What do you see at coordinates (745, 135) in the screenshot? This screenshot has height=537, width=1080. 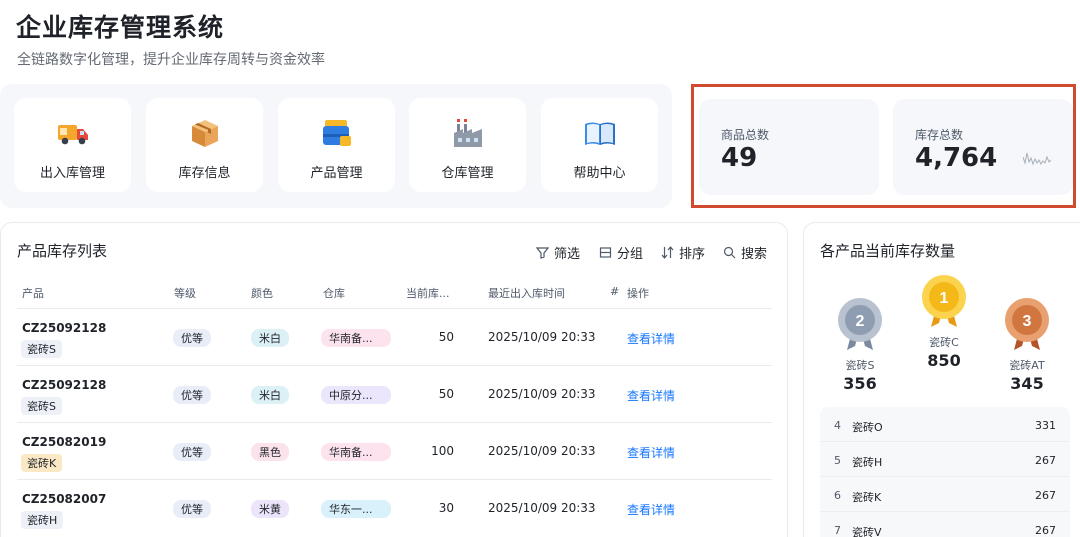 I see `stat-label: 商品总数` at bounding box center [745, 135].